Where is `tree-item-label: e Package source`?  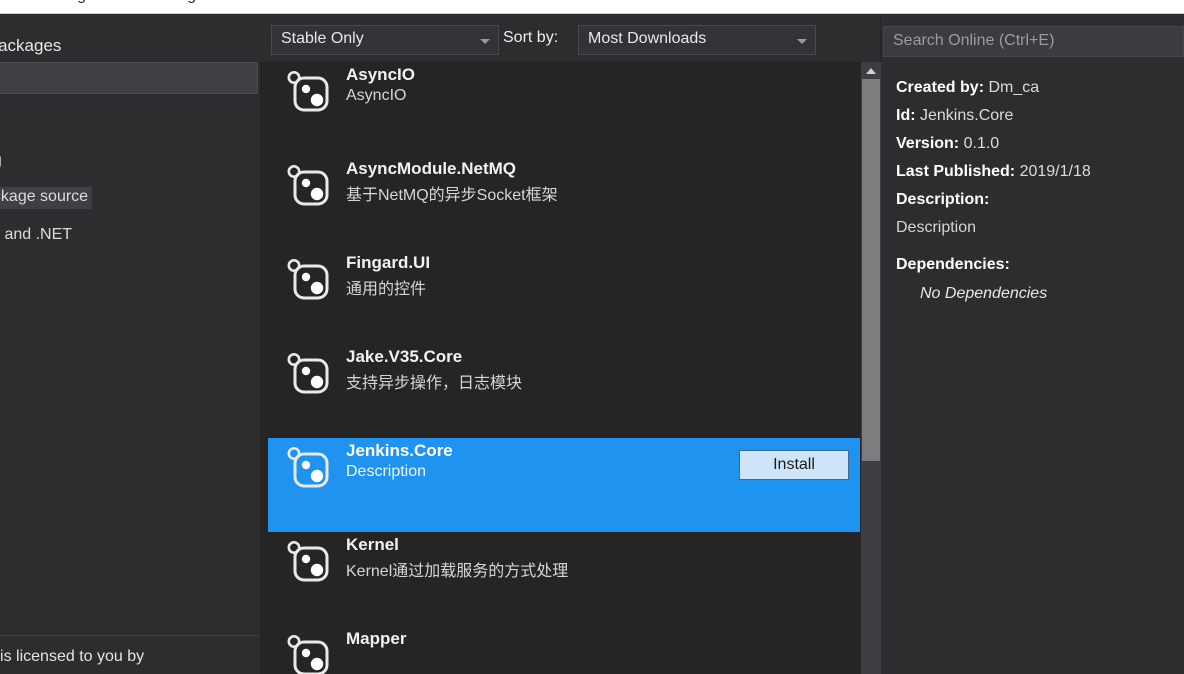 tree-item-label: e Package source is located at coordinates (46, 198).